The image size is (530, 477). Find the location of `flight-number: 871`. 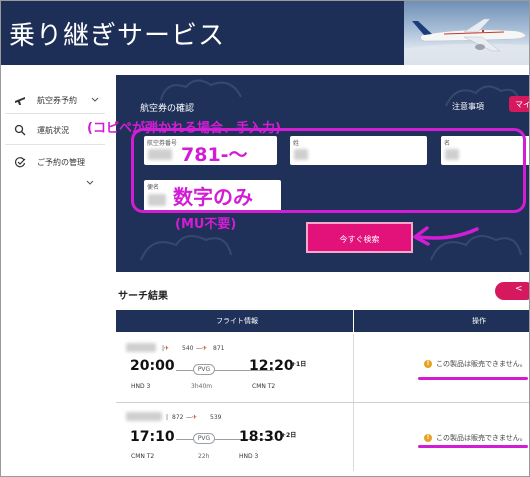

flight-number: 871 is located at coordinates (219, 348).